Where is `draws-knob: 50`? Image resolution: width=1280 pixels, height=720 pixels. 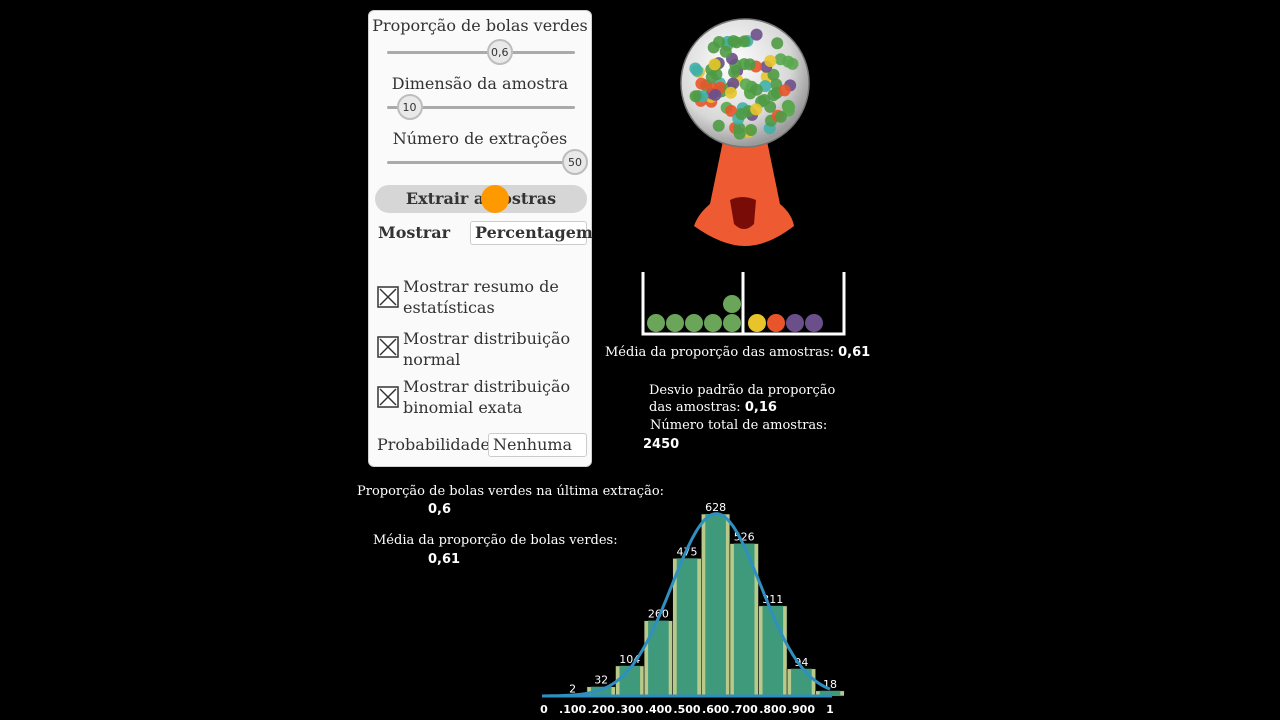 draws-knob: 50 is located at coordinates (575, 162).